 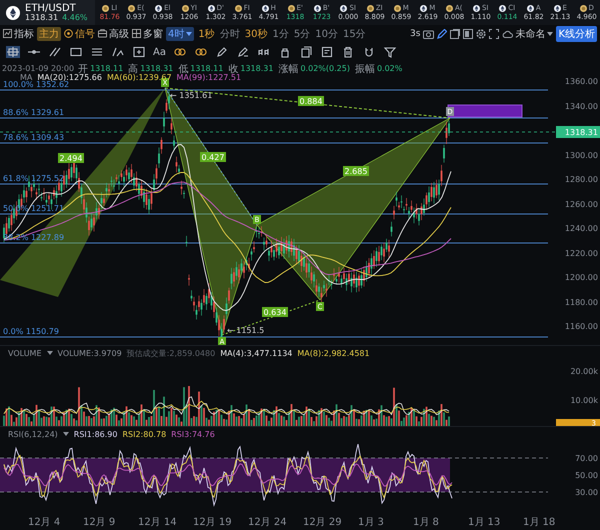 I want to click on interval-tab: 4时, so click(x=180, y=33).